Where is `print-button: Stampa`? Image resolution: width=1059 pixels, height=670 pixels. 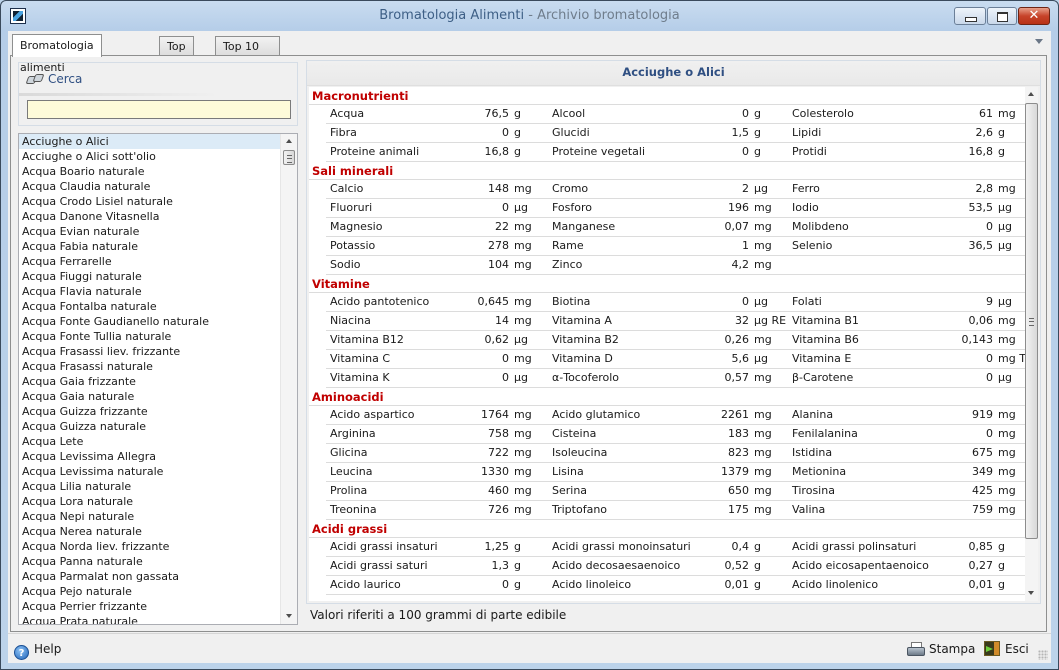 print-button: Stampa is located at coordinates (941, 649).